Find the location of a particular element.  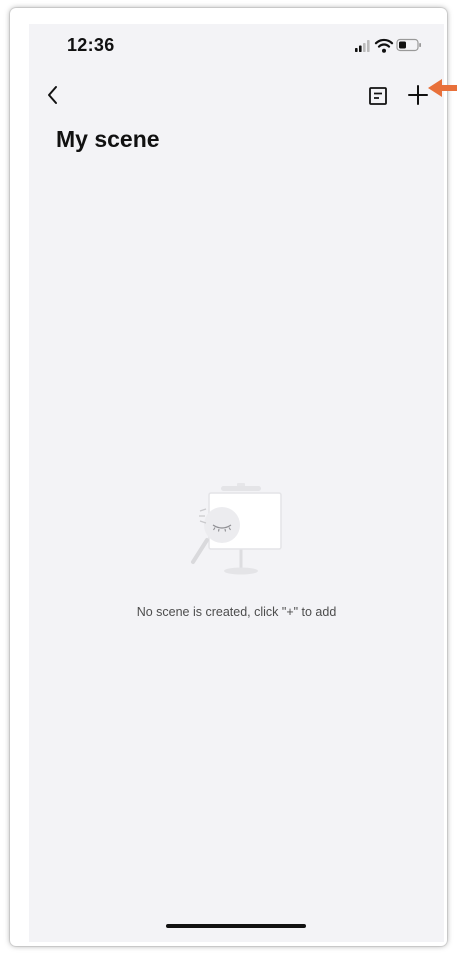

signal-icon is located at coordinates (362, 46).